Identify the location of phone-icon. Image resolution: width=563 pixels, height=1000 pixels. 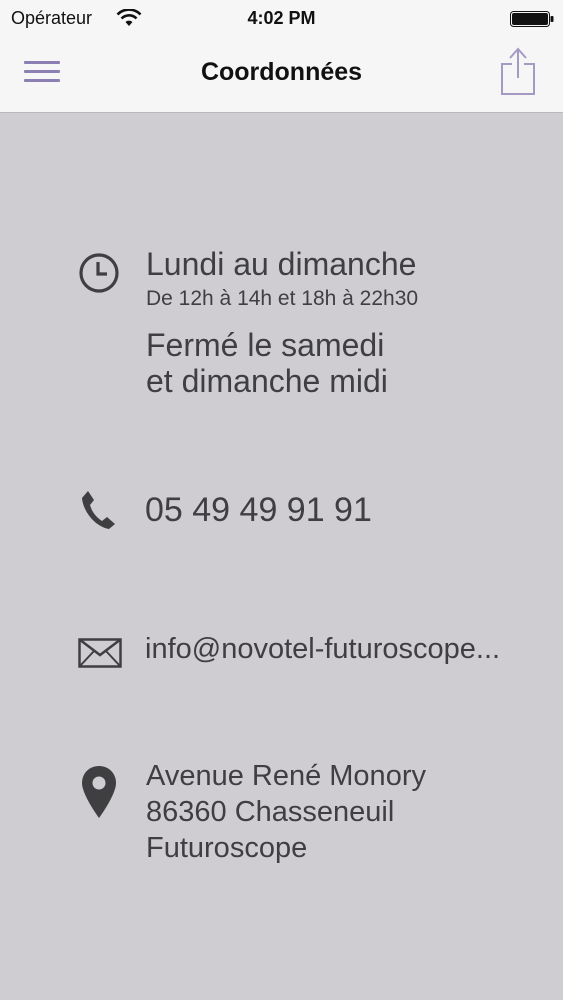
(98, 510).